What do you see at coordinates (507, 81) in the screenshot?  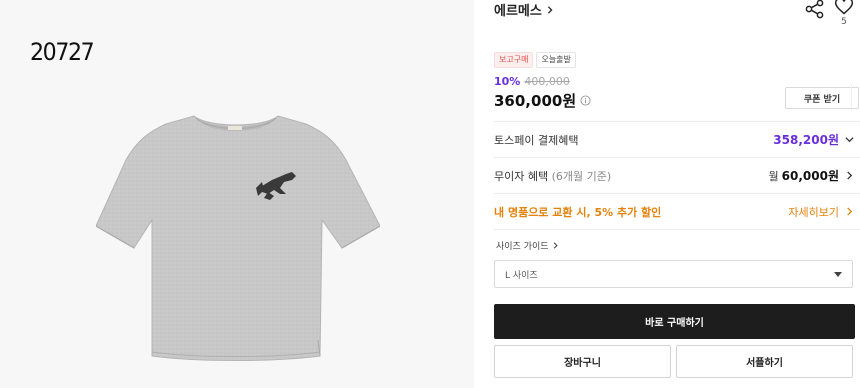 I see `discount-rate: 10%` at bounding box center [507, 81].